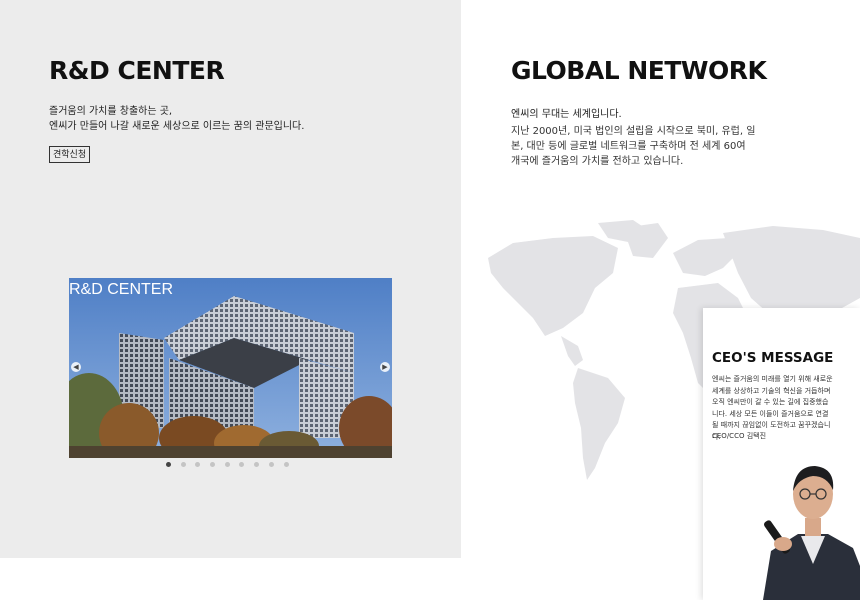 The image size is (860, 600). I want to click on visit-request-button: 견학신청, so click(70, 154).